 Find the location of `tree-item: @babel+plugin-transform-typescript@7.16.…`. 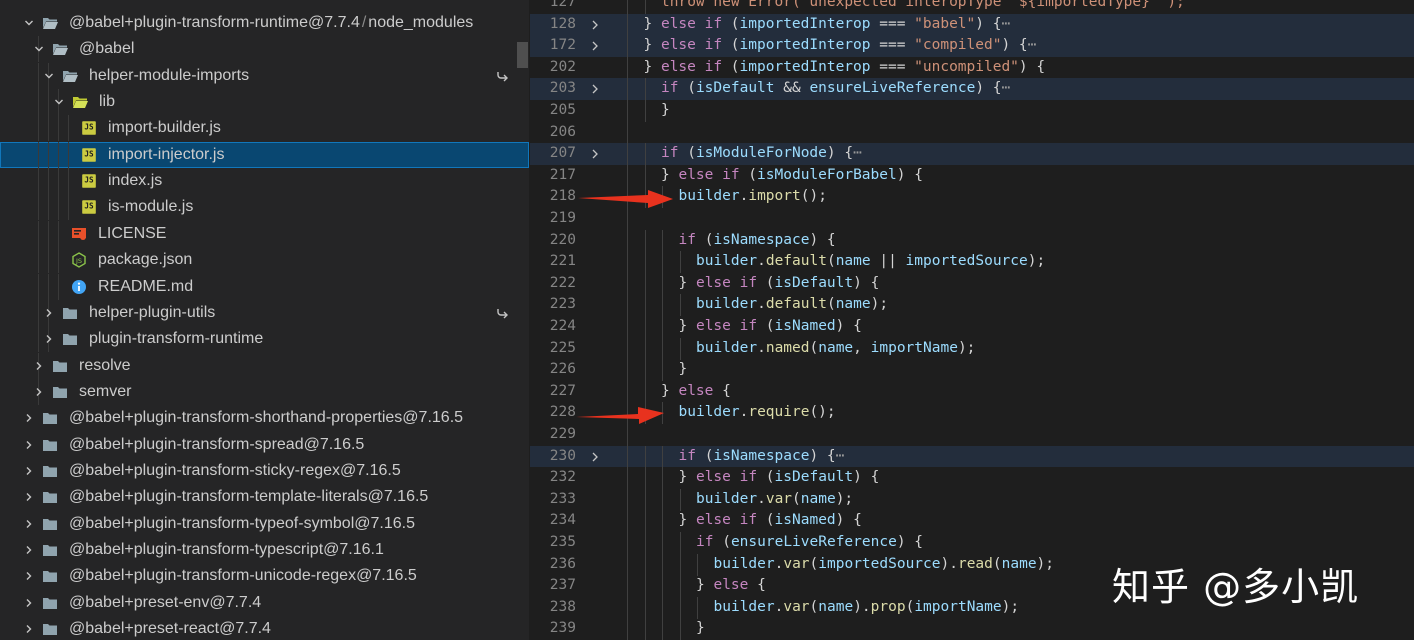

tree-item: @babel+plugin-transform-typescript@7.16.… is located at coordinates (264, 550).